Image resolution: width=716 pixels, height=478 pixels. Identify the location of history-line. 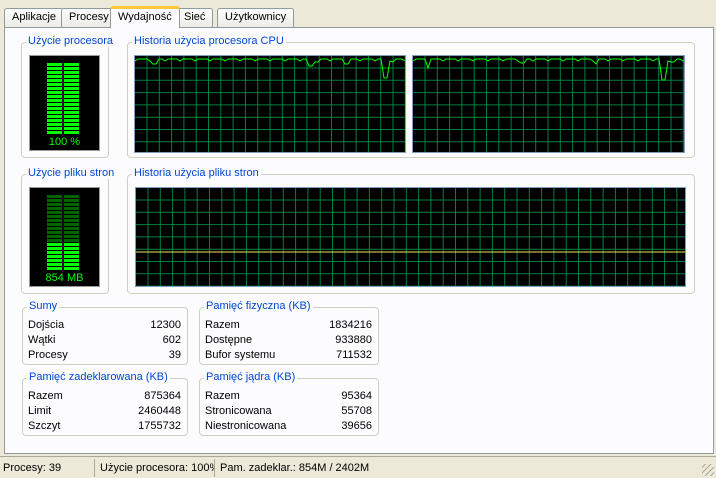
(548, 69).